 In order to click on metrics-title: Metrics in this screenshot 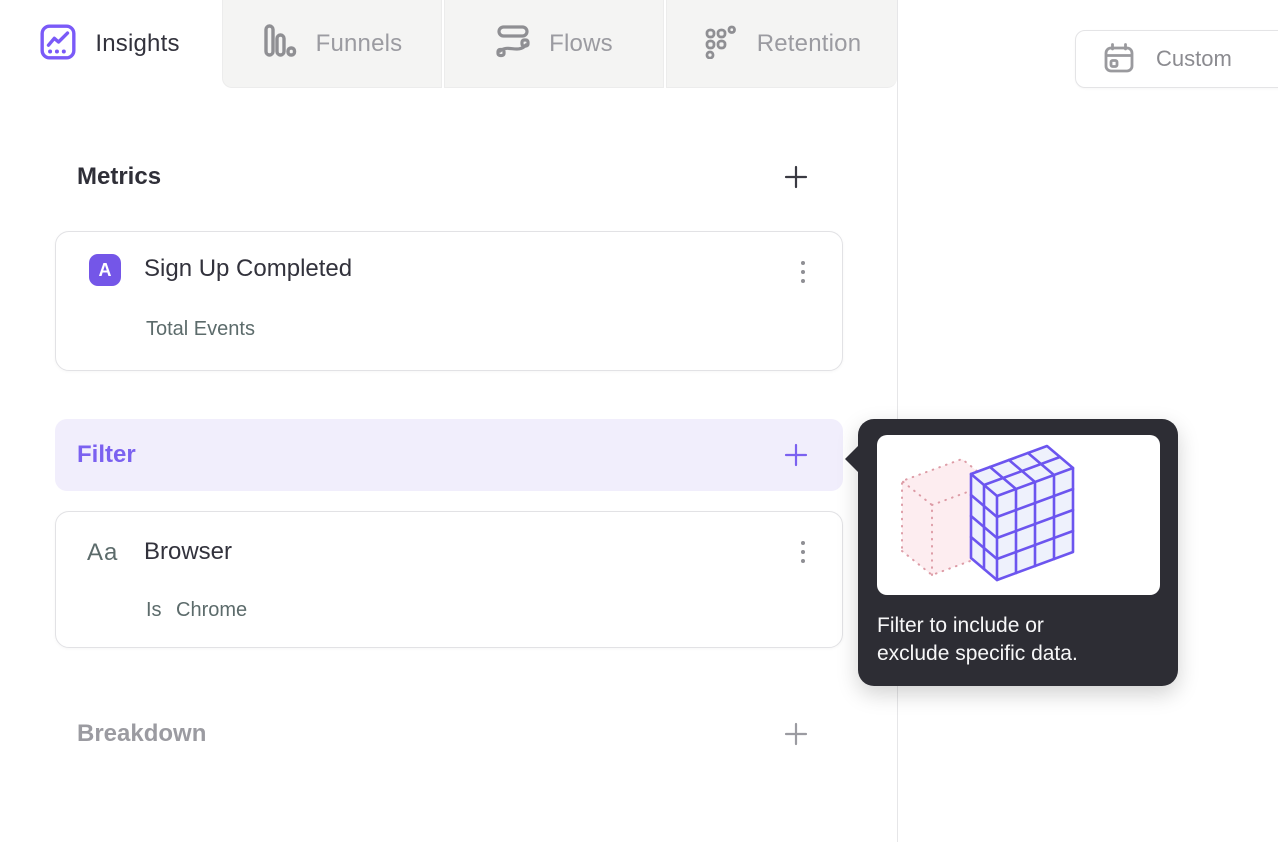, I will do `click(119, 176)`.